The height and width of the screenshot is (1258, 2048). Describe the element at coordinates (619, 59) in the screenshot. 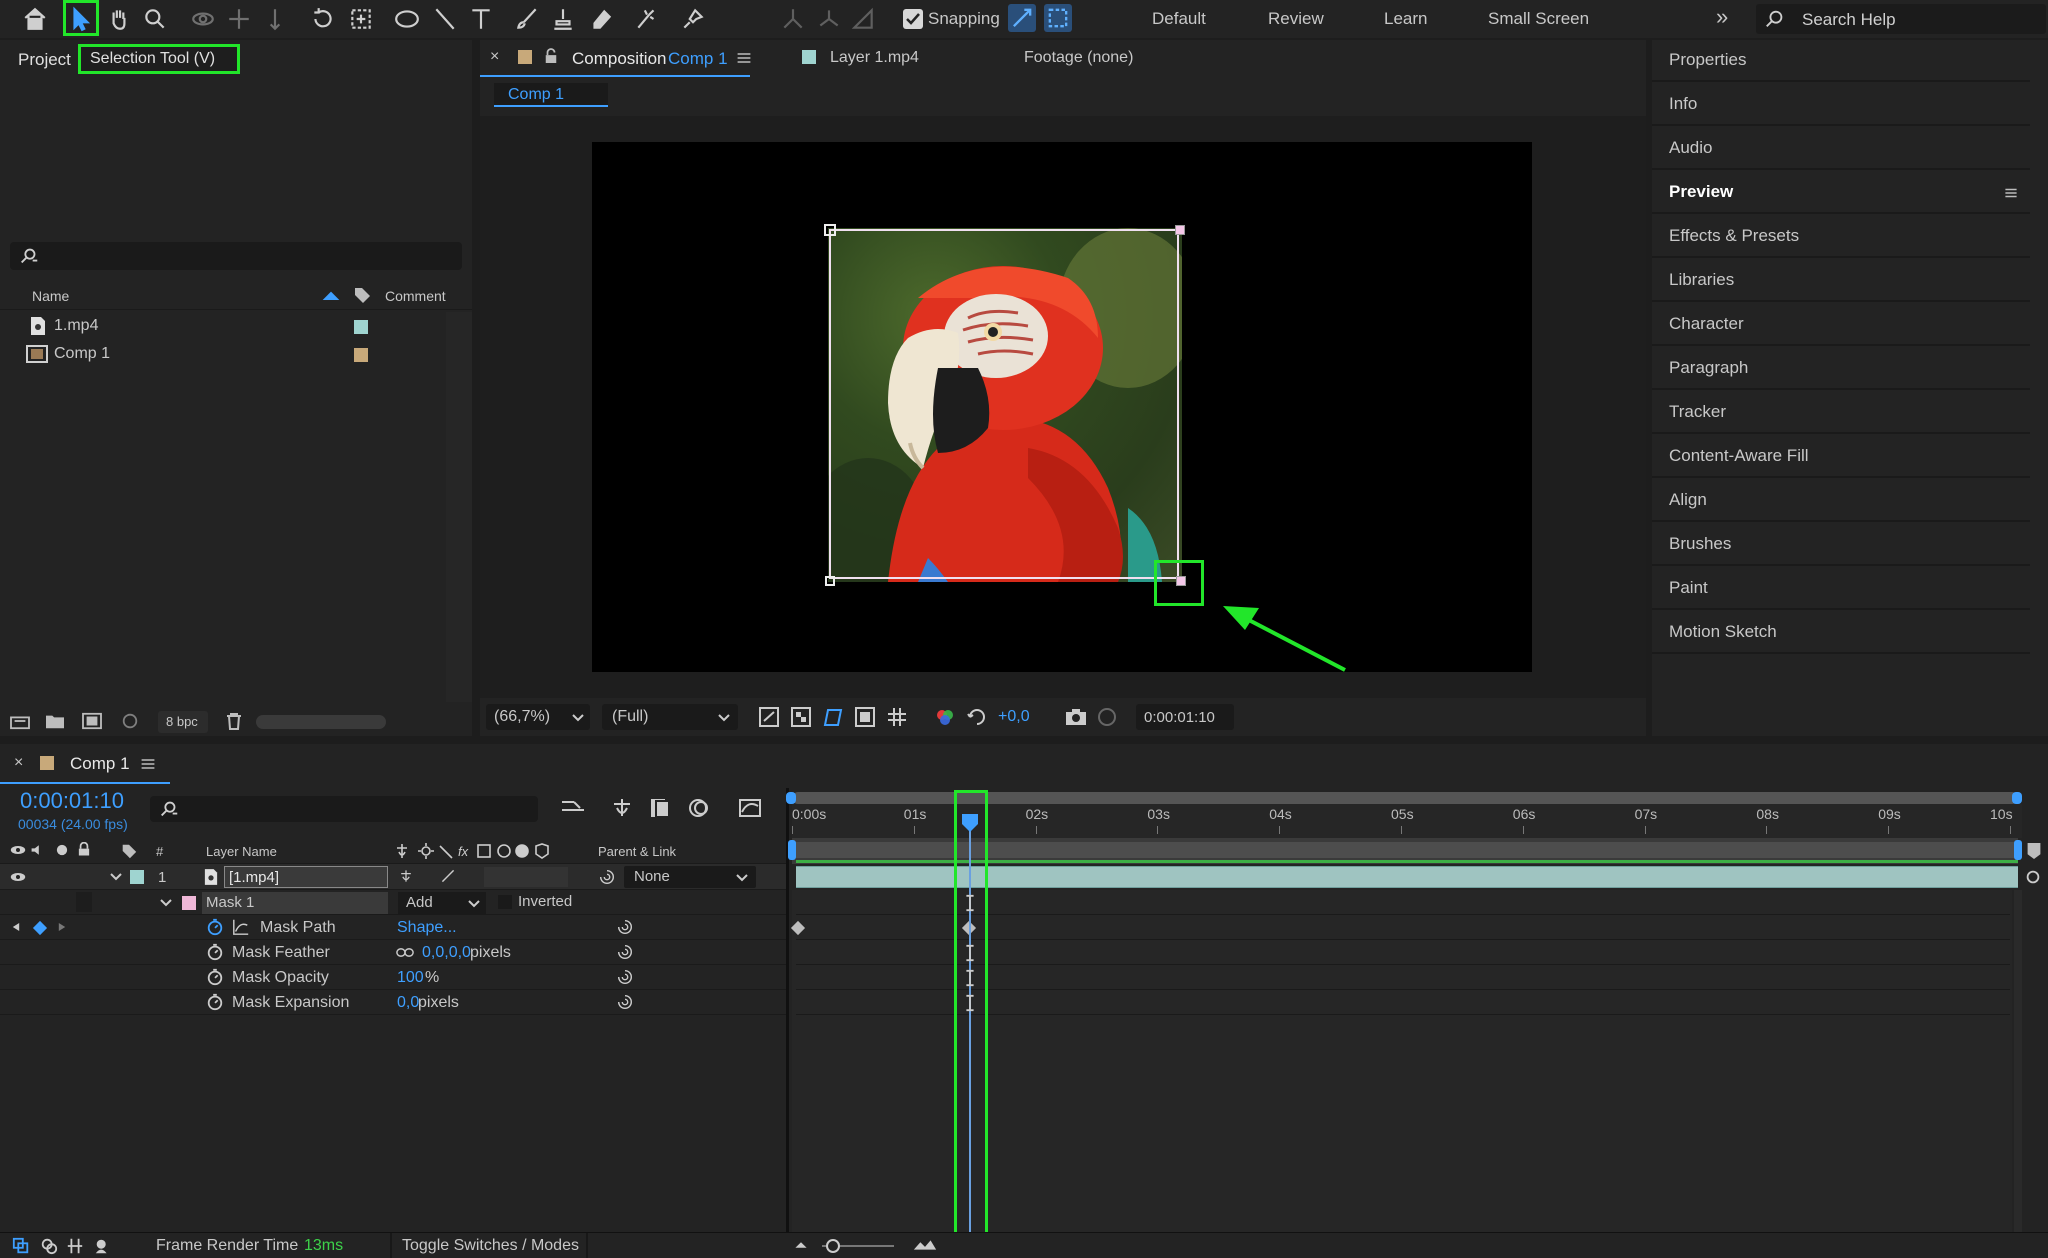

I see `composition-tab-prefix: Composition` at that location.